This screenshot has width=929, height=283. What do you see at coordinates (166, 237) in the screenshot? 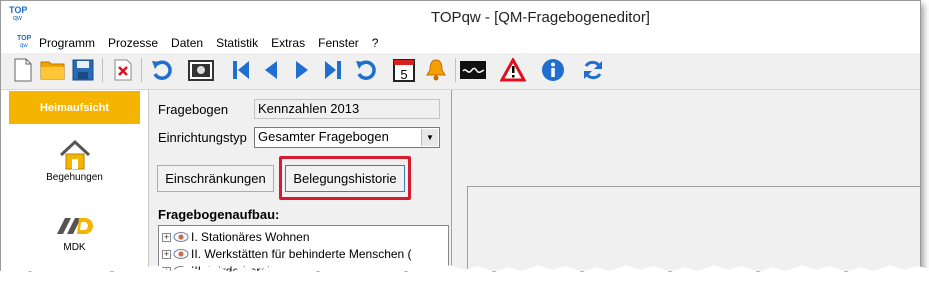
I see `expand-icon: +` at bounding box center [166, 237].